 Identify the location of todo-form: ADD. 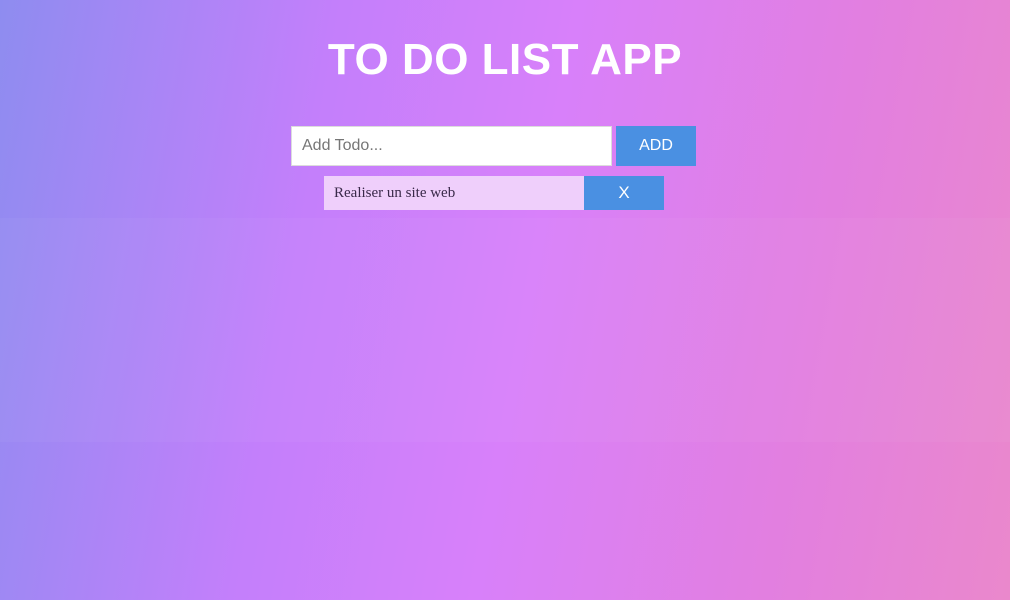
(494, 146).